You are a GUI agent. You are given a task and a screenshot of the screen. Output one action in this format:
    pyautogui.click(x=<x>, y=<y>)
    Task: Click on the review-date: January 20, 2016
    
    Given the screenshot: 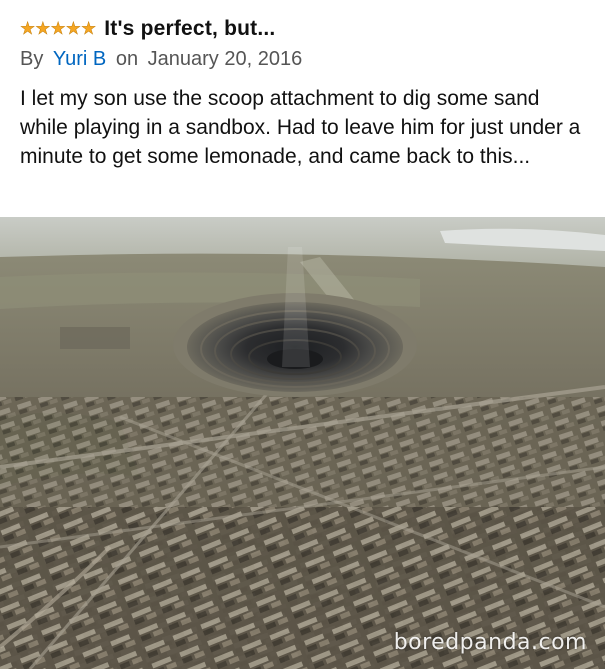 What is the action you would take?
    pyautogui.click(x=225, y=59)
    